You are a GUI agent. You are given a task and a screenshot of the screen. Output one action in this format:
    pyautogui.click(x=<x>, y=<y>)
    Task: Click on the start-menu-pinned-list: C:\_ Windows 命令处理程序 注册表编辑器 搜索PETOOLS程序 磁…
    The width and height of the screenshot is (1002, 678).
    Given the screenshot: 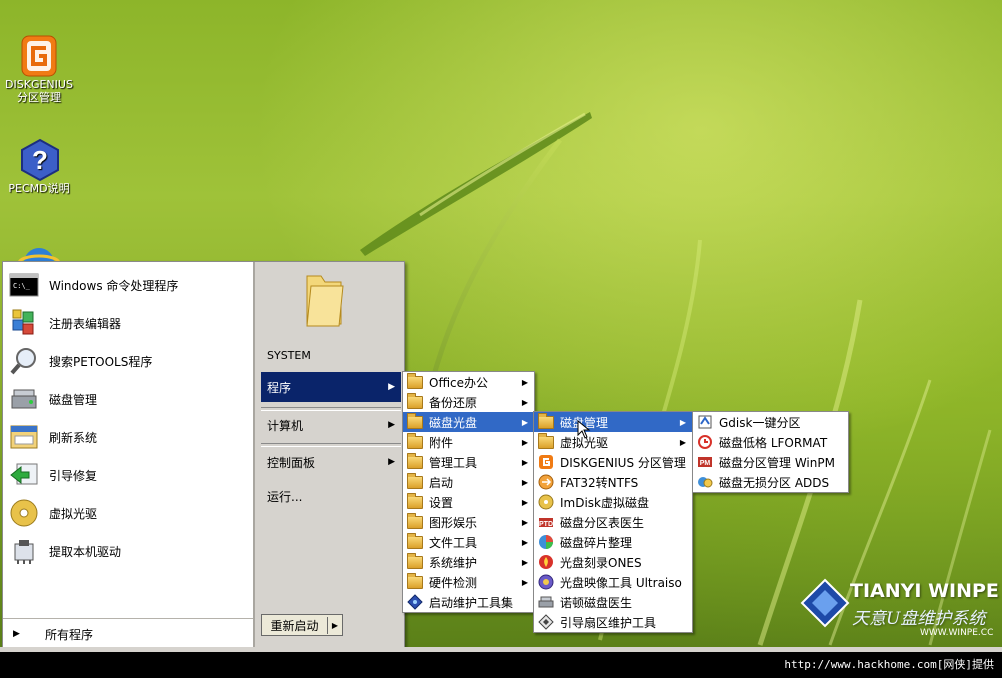 What is the action you would take?
    pyautogui.click(x=128, y=455)
    